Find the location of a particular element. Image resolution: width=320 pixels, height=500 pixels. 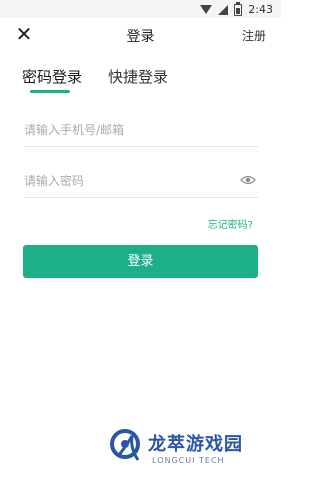

login-tabs: 密码登录 快捷登录 is located at coordinates (140, 80).